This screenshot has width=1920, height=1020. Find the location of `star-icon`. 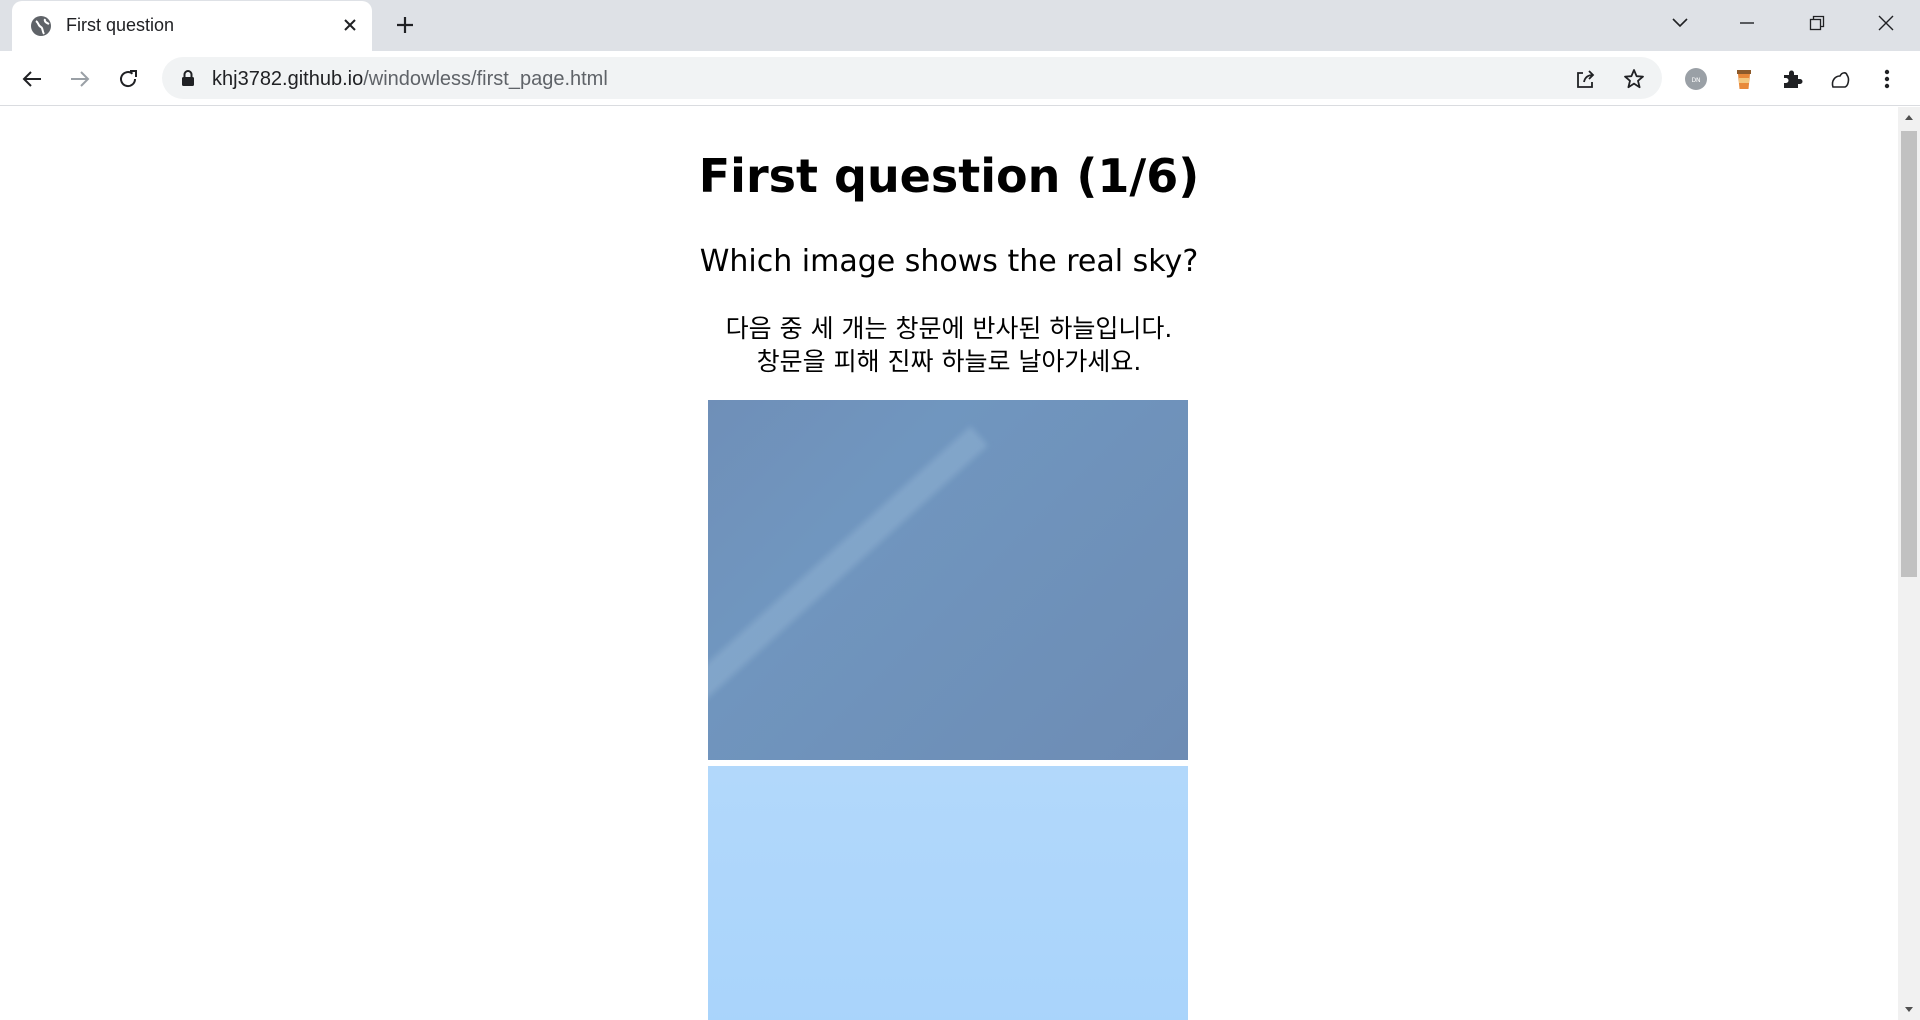

star-icon is located at coordinates (1634, 79).